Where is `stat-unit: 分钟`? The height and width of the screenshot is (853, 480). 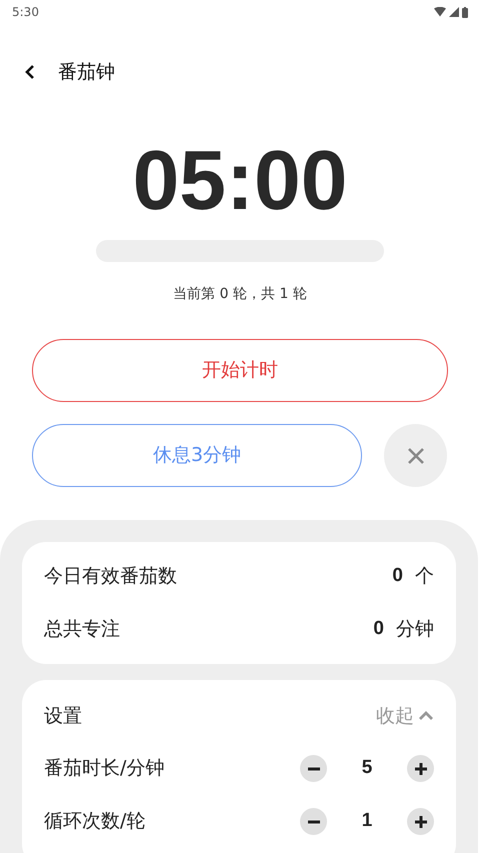 stat-unit: 分钟 is located at coordinates (415, 629).